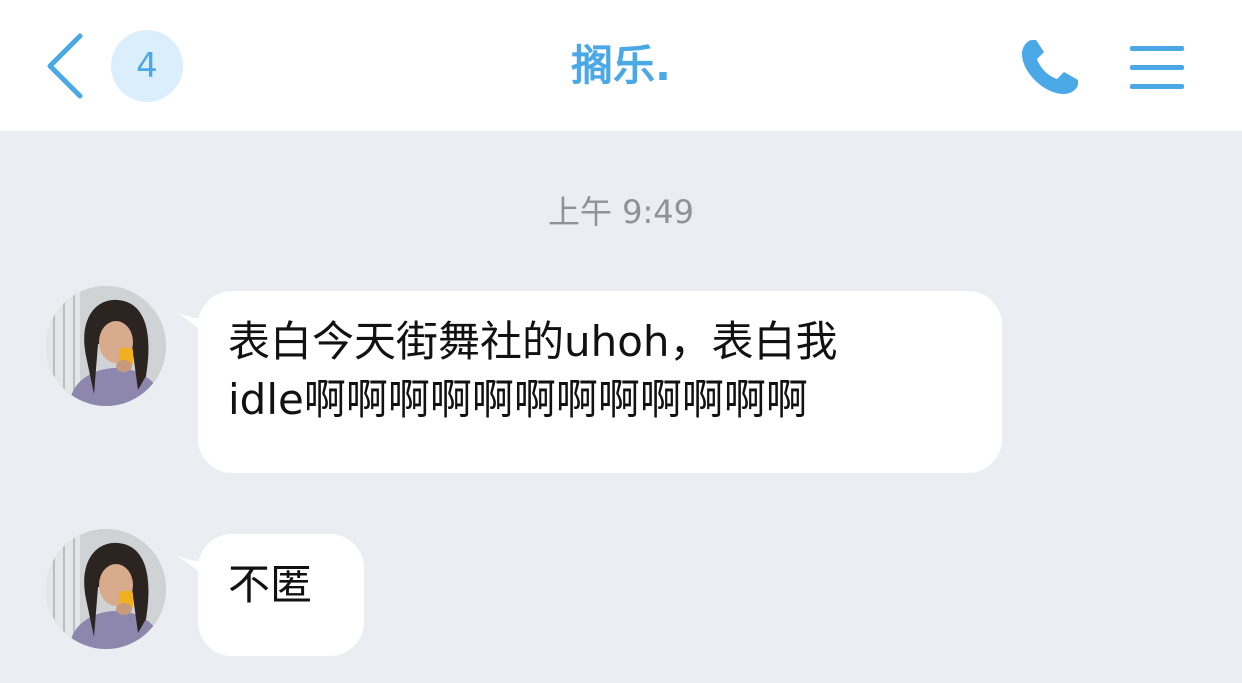 The image size is (1242, 683). Describe the element at coordinates (1050, 67) in the screenshot. I see `phone-icon` at that location.